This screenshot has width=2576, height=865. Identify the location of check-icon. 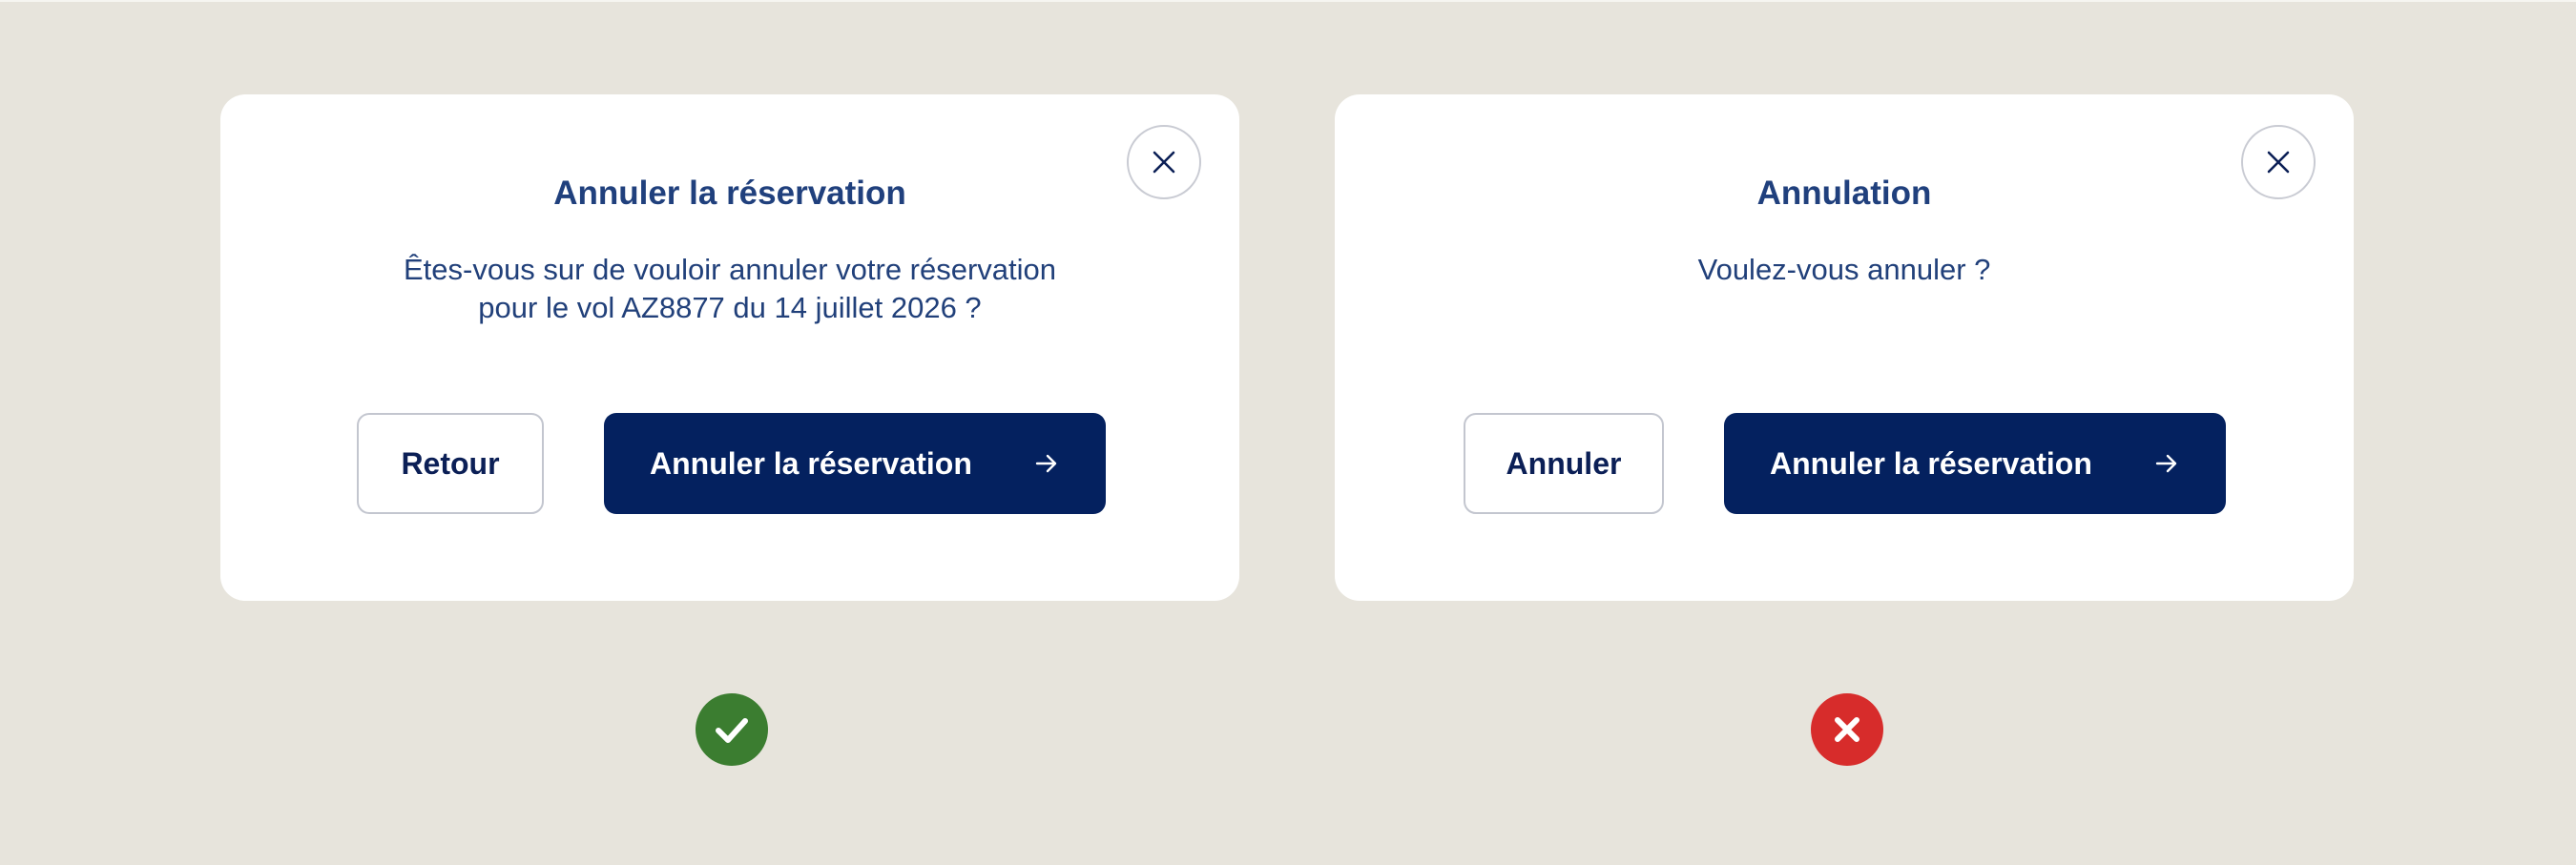
(732, 731).